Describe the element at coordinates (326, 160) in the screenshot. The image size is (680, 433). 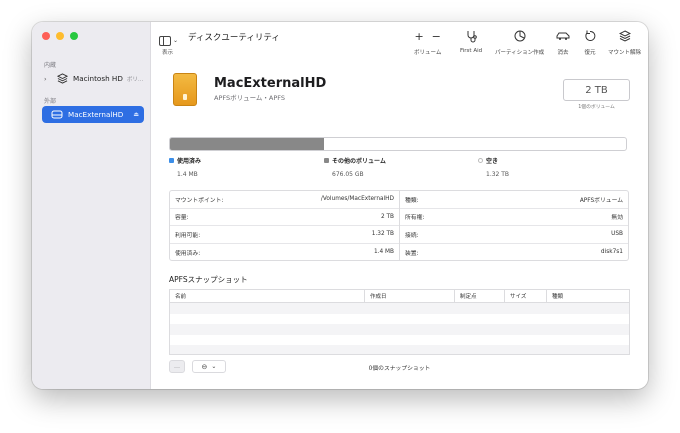
I see `other-swatch` at that location.